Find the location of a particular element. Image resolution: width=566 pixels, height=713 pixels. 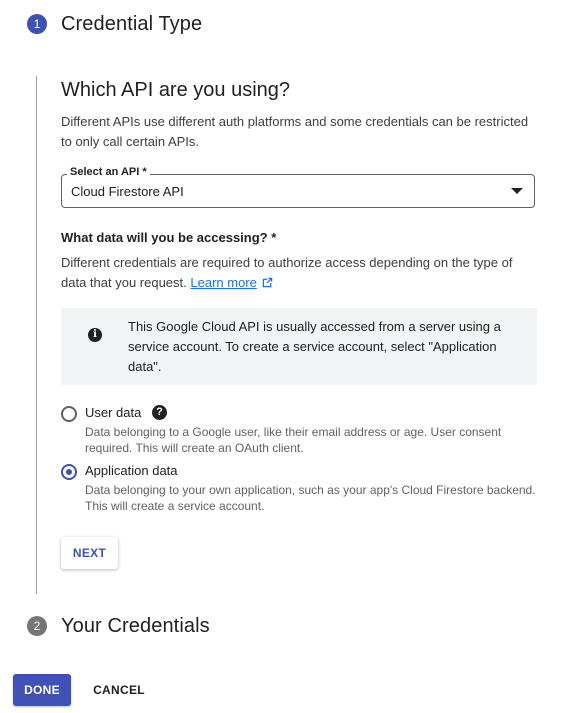

step-1-number: 1 is located at coordinates (37, 24).